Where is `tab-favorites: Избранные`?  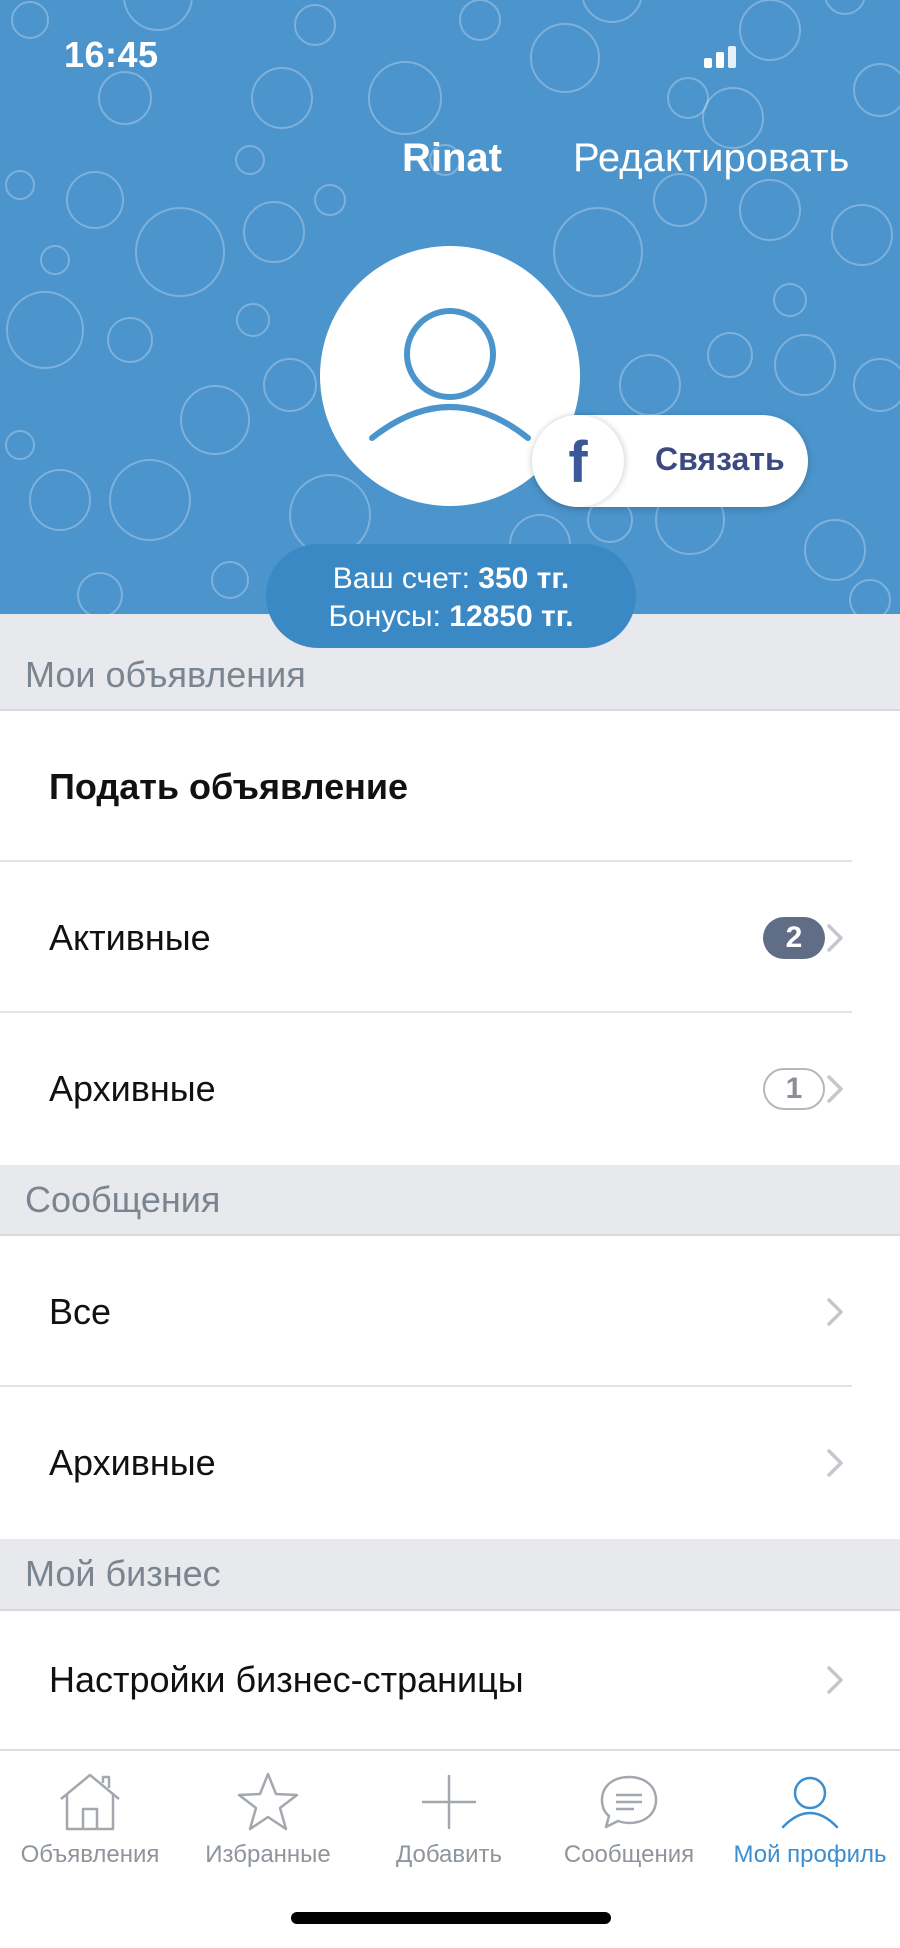 tab-favorites: Избранные is located at coordinates (268, 1829).